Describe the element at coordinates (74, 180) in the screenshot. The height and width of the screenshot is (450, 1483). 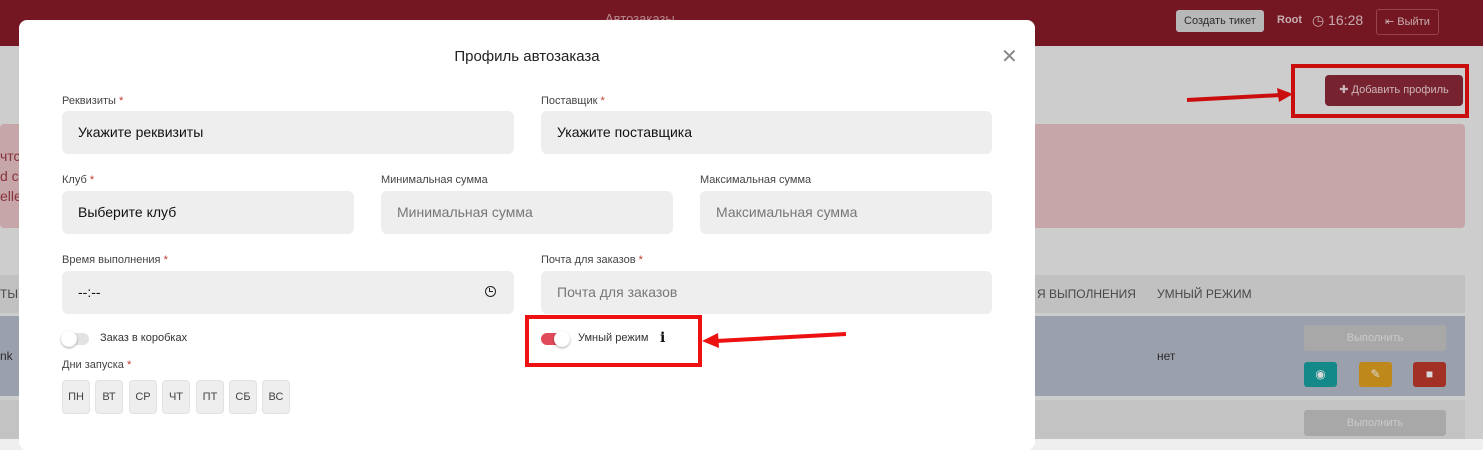
I see `club-label-text: Клуб` at that location.